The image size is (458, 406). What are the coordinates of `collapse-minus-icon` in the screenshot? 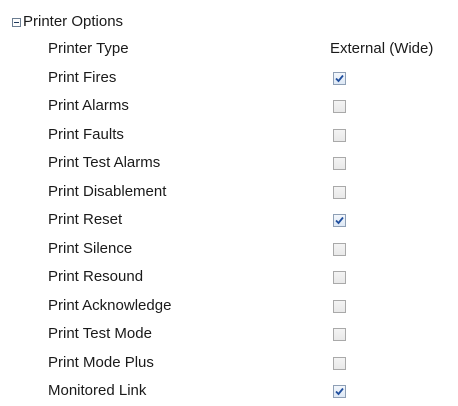 It's located at (16, 22).